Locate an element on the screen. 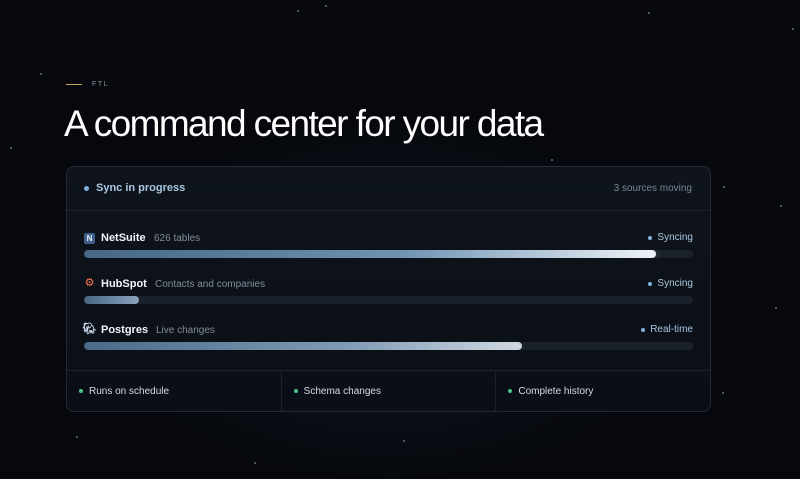  eyebrow-label: FTL is located at coordinates (101, 84).